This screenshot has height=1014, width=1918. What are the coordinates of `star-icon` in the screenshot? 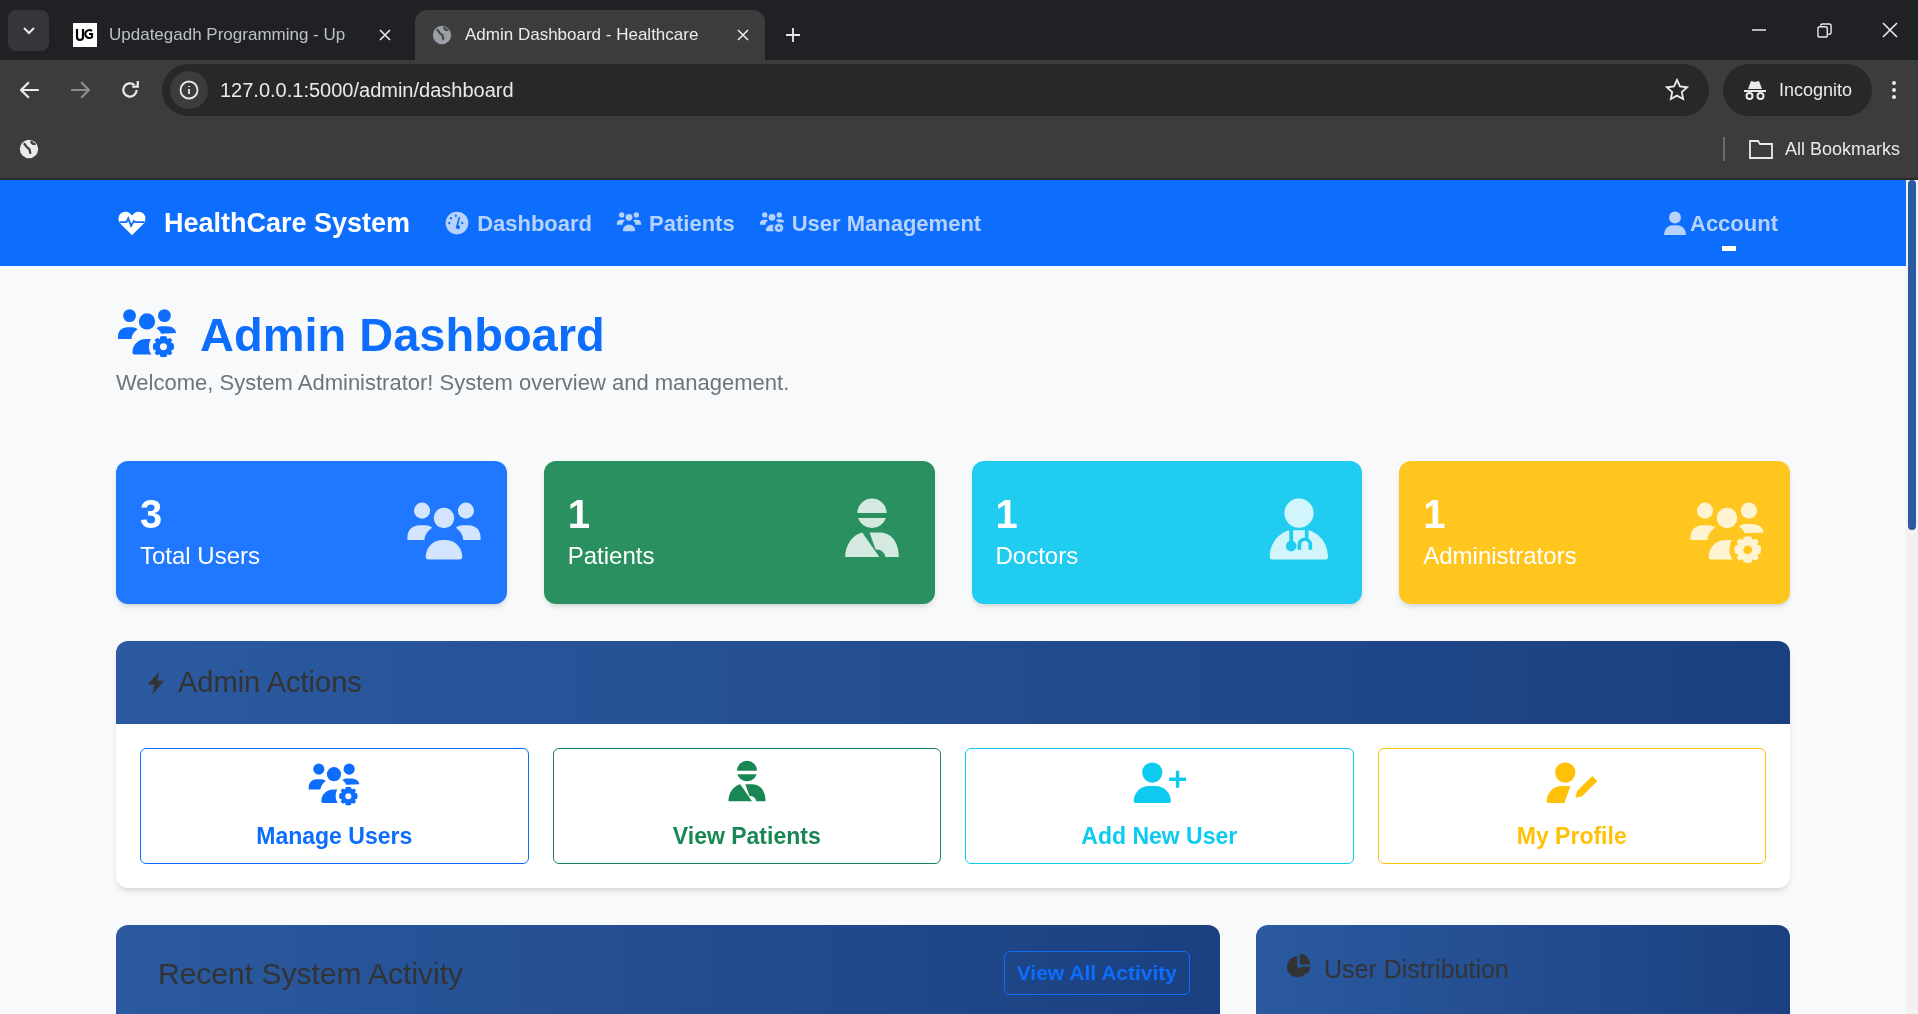 It's located at (1676, 90).